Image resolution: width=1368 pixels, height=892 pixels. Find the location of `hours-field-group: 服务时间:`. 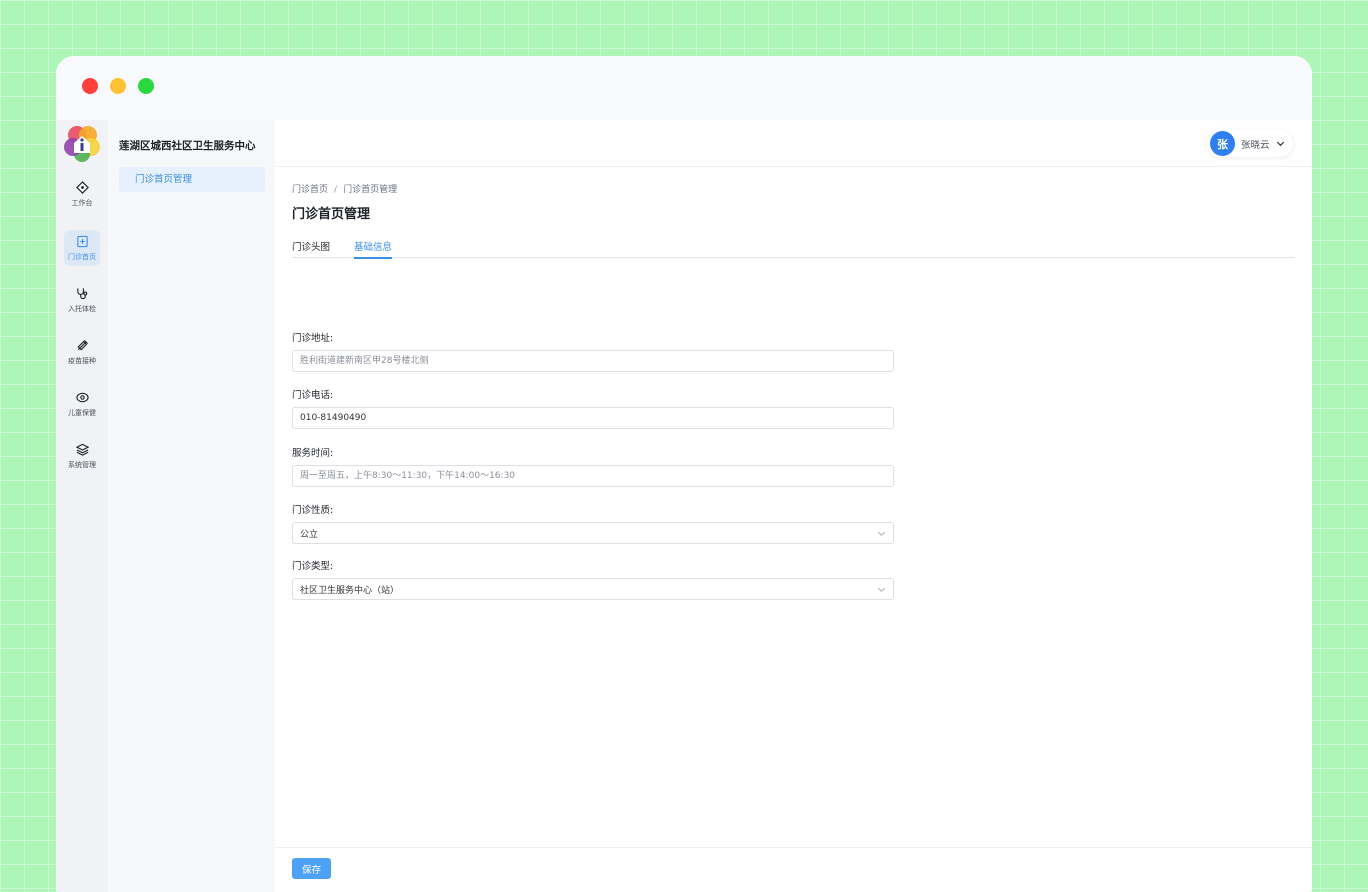

hours-field-group: 服务时间: is located at coordinates (593, 466).